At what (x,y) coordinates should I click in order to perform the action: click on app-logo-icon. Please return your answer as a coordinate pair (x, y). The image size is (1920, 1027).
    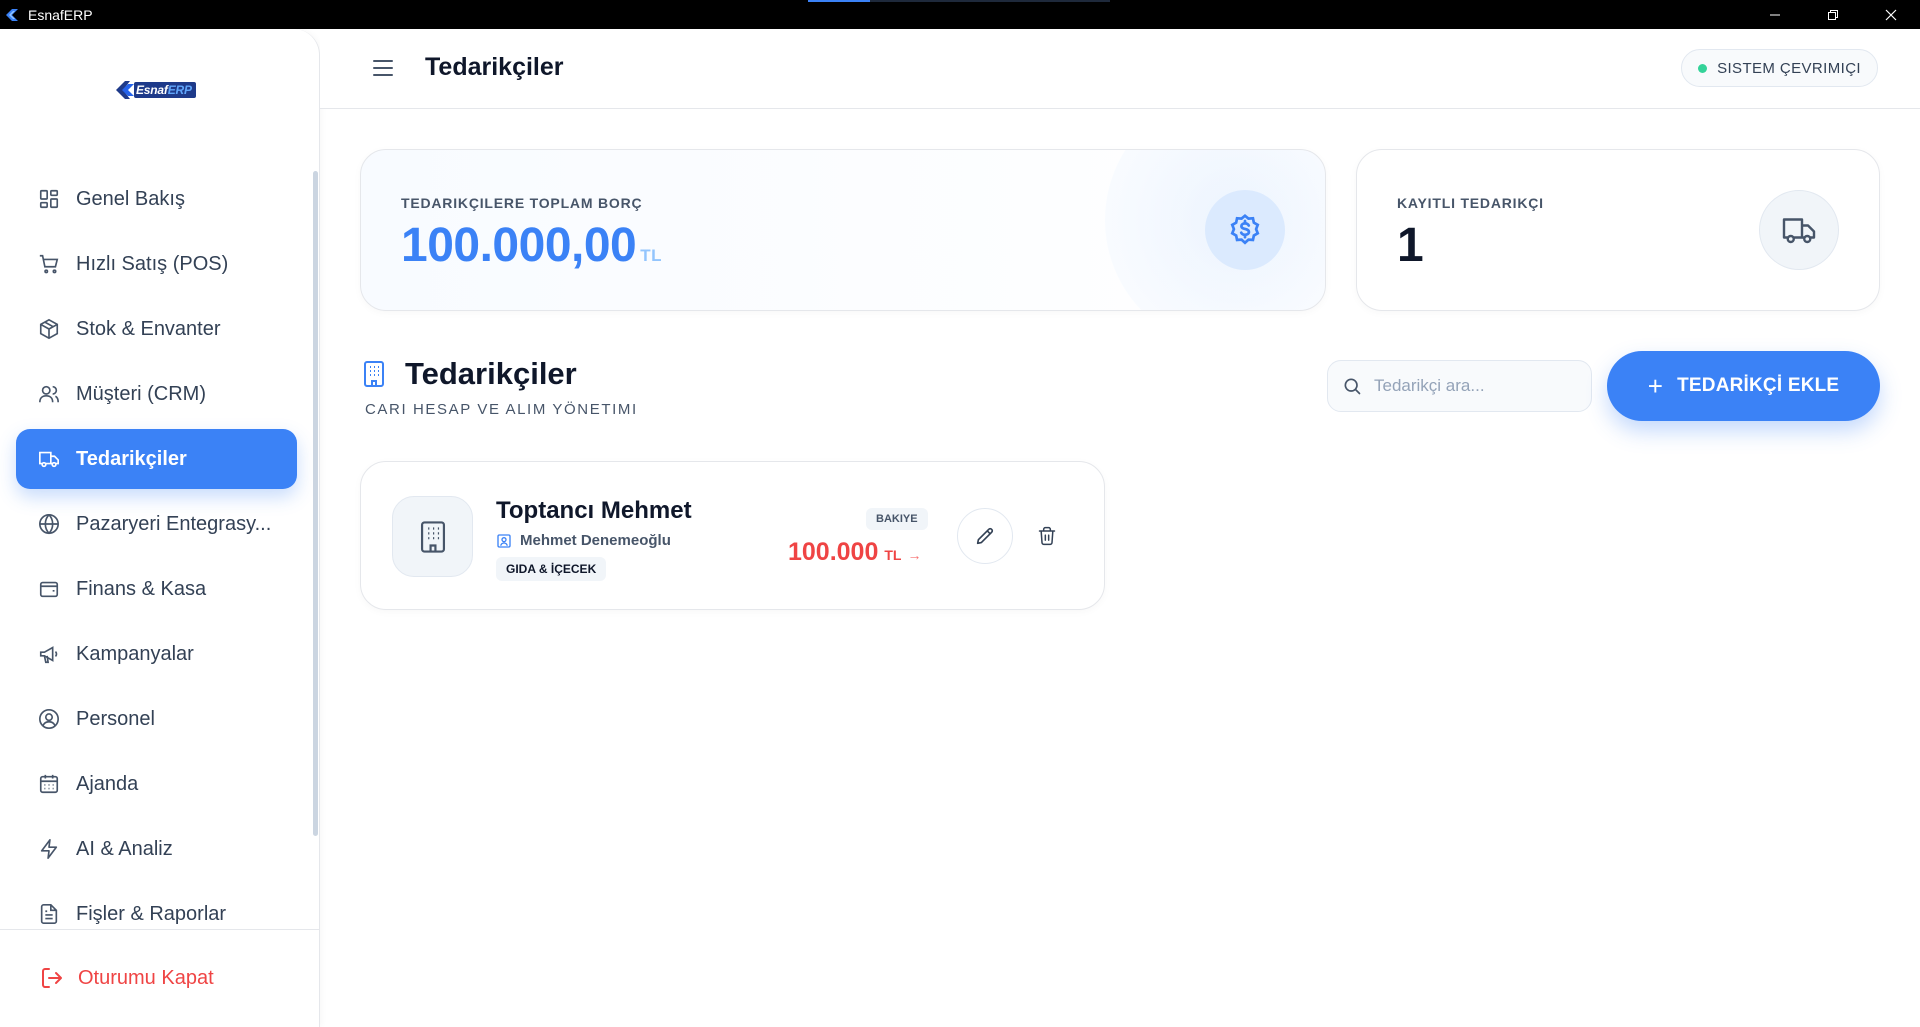
    Looking at the image, I should click on (13, 15).